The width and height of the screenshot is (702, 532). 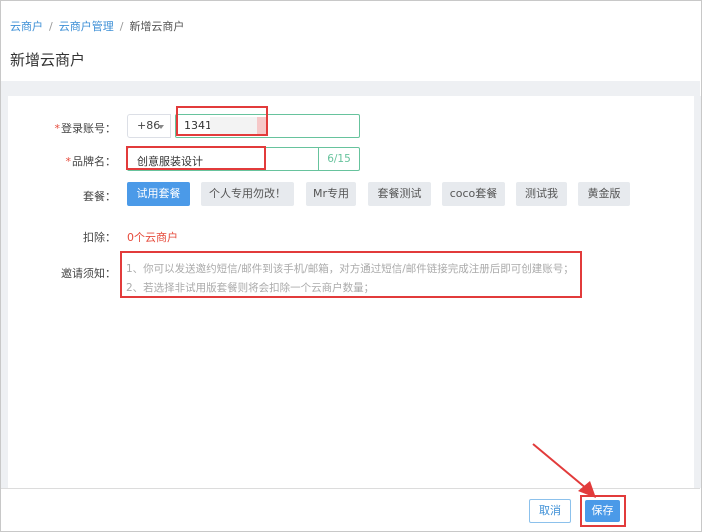 What do you see at coordinates (399, 194) in the screenshot?
I see `package-option-test: 套餐测试` at bounding box center [399, 194].